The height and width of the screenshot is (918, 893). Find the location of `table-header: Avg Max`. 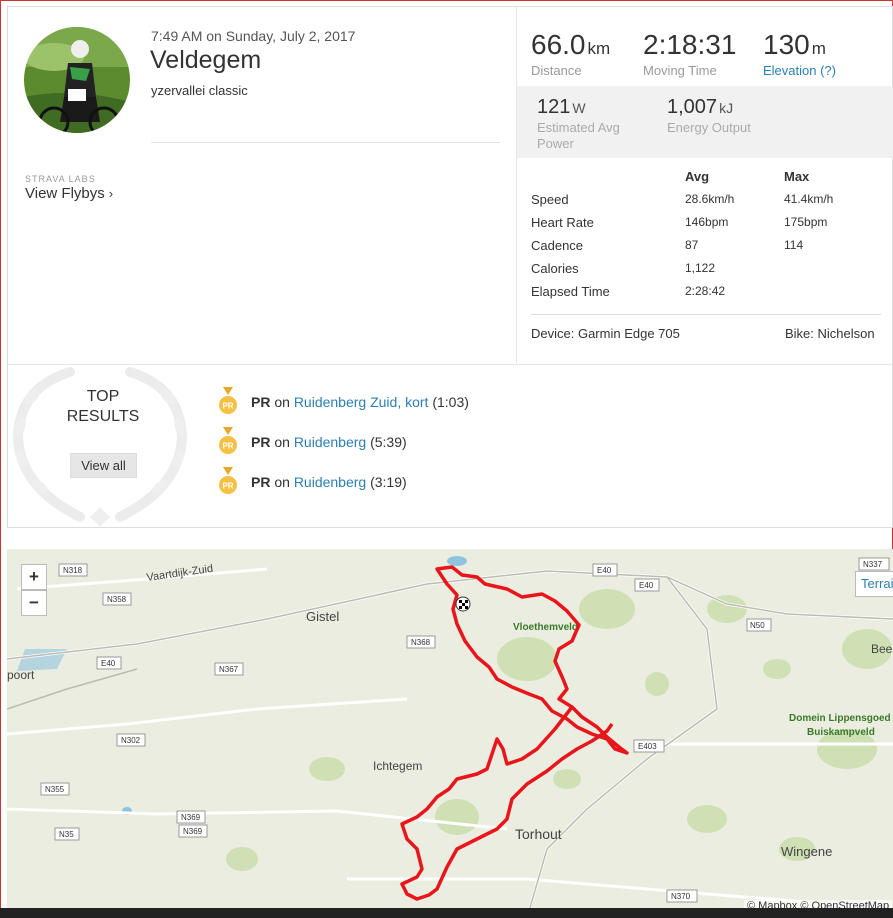

table-header: Avg Max is located at coordinates (706, 180).